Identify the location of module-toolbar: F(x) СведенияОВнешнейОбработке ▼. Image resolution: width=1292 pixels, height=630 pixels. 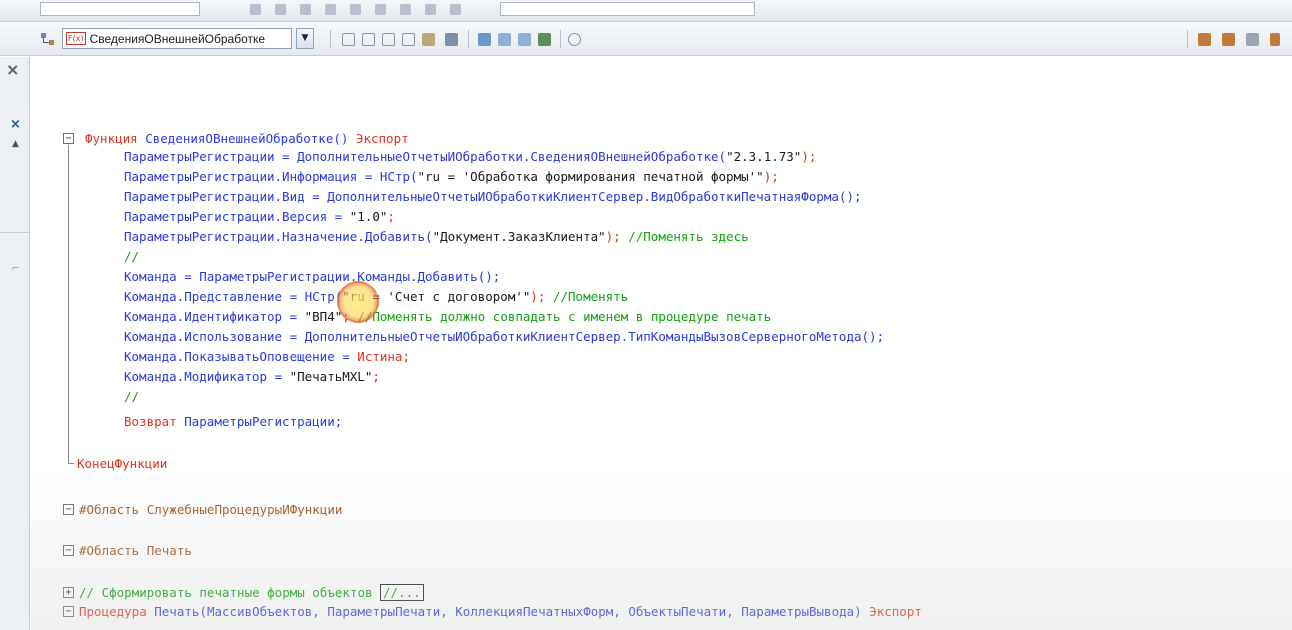
(646, 39).